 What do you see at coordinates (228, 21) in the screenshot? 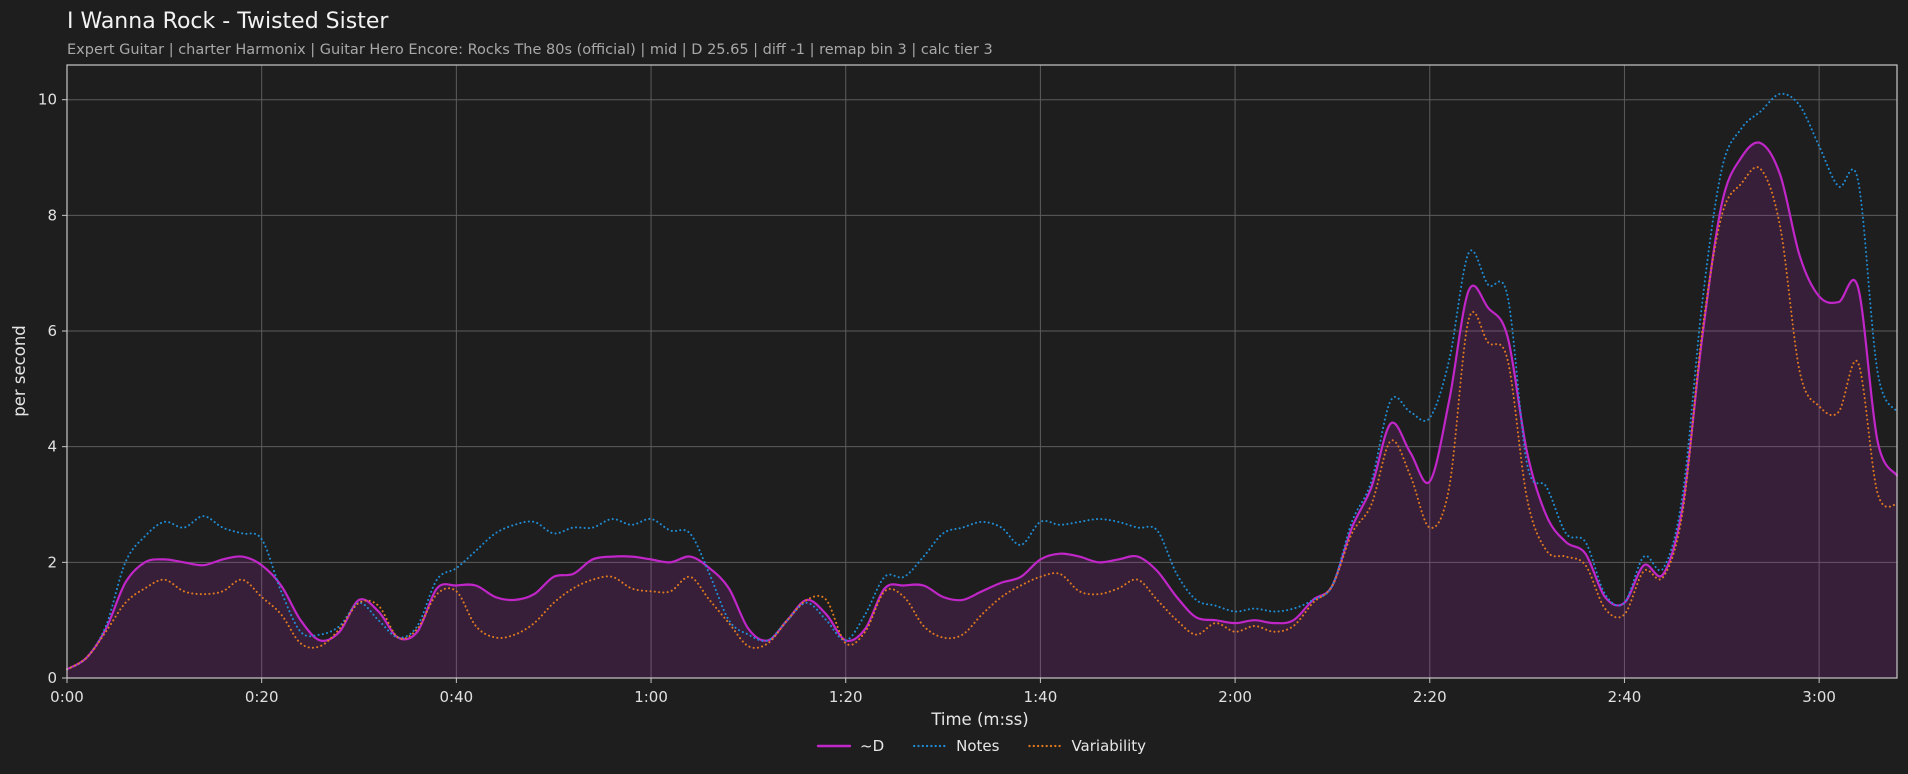
I see `chart-title: I Wanna Rock - Twisted Sister` at bounding box center [228, 21].